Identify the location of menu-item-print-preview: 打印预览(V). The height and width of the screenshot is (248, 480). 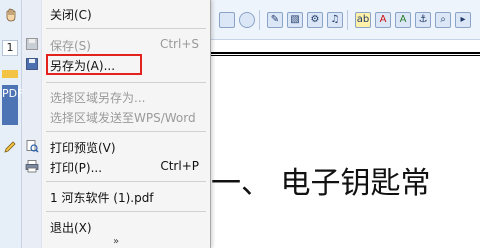
(116, 147).